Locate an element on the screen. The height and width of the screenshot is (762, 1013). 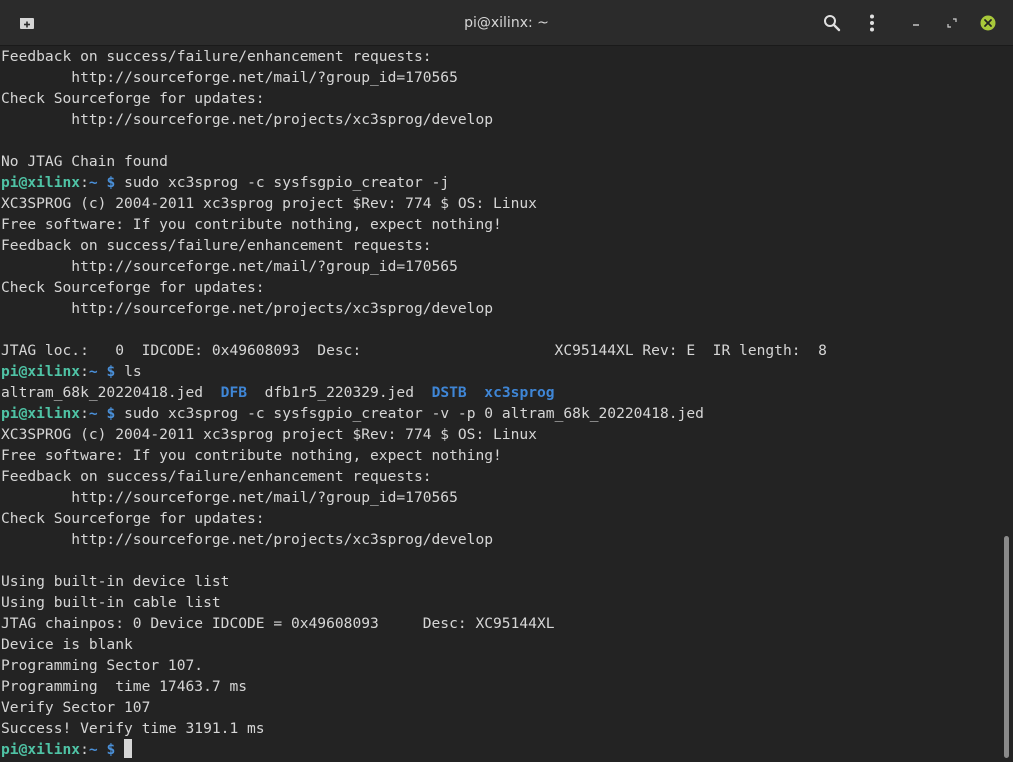
scrollbar-thumb is located at coordinates (1006, 647).